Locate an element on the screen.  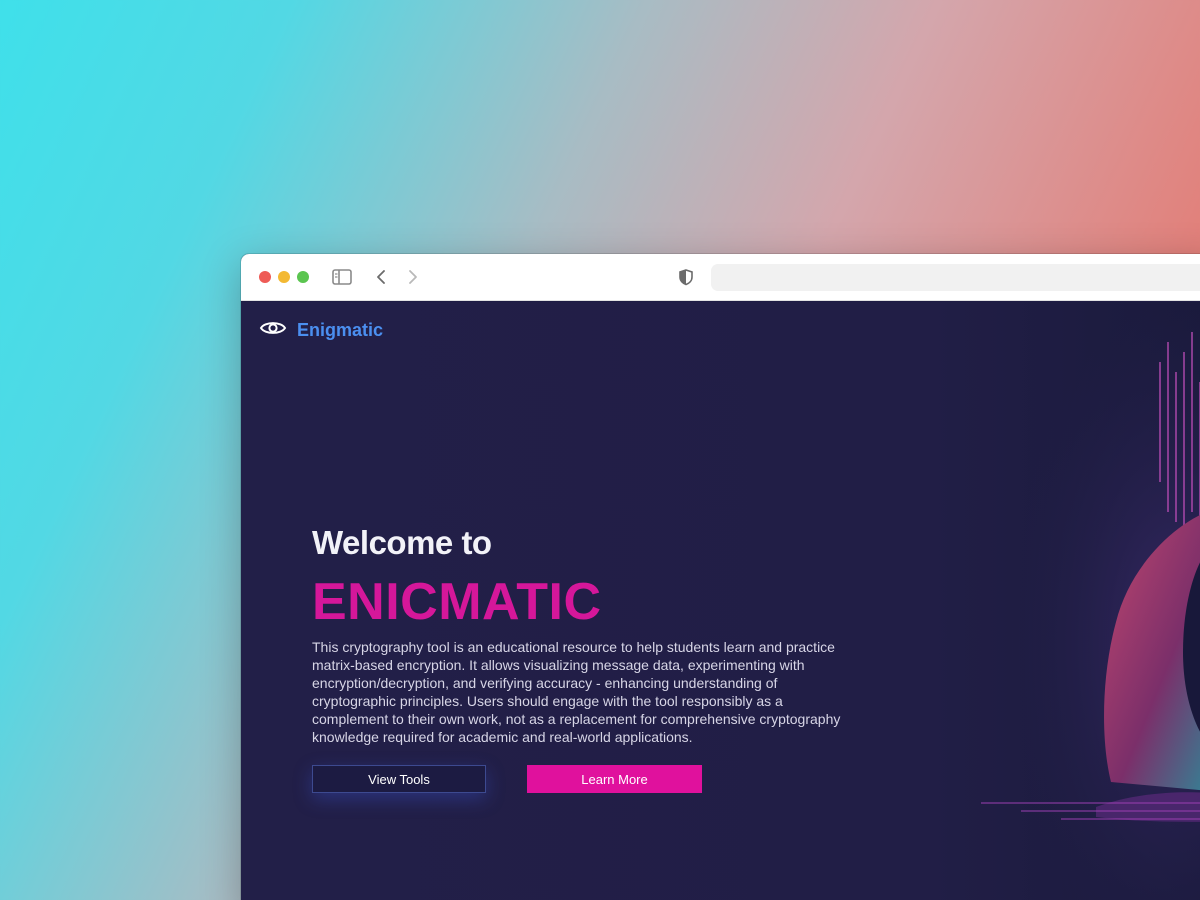
eye-icon is located at coordinates (273, 330).